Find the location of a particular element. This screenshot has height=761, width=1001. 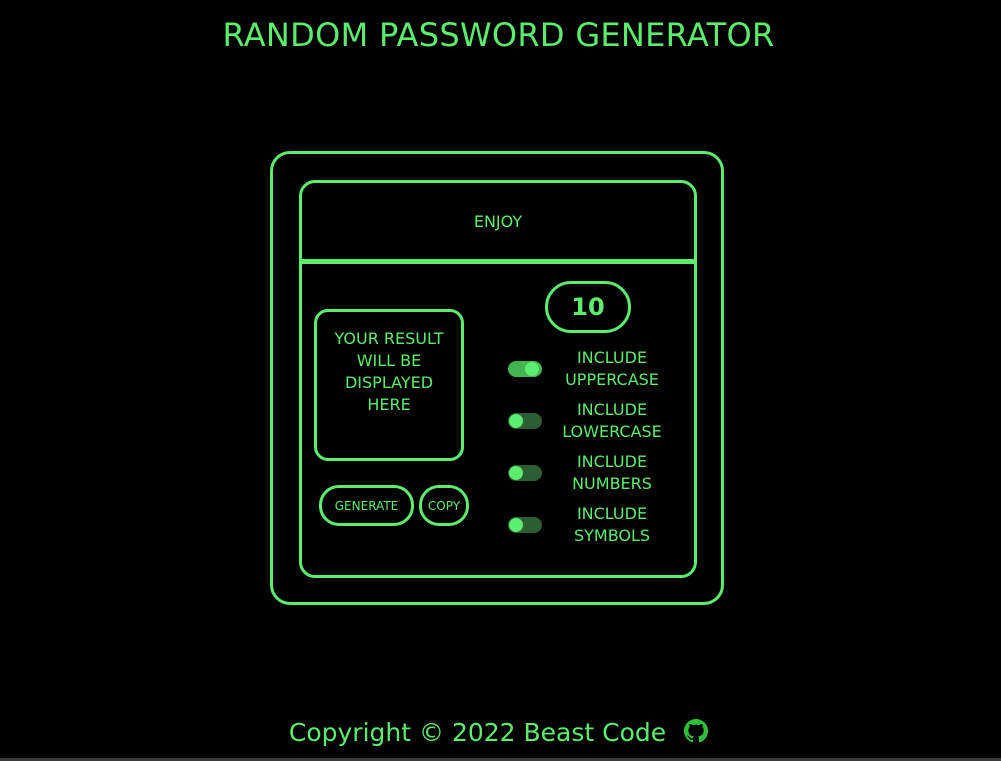

generate-button: GENERATE is located at coordinates (366, 505).